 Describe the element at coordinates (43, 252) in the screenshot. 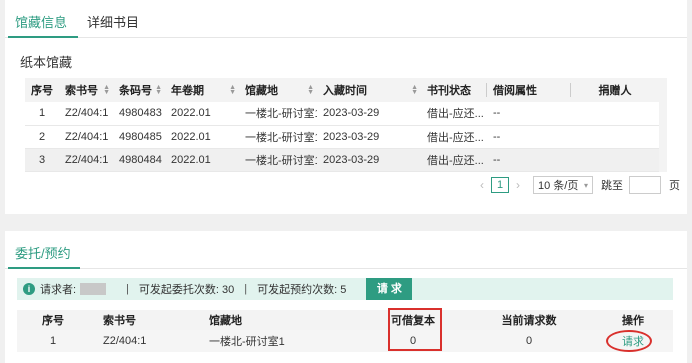

I see `reservation-tab-title: 委托/预约` at that location.